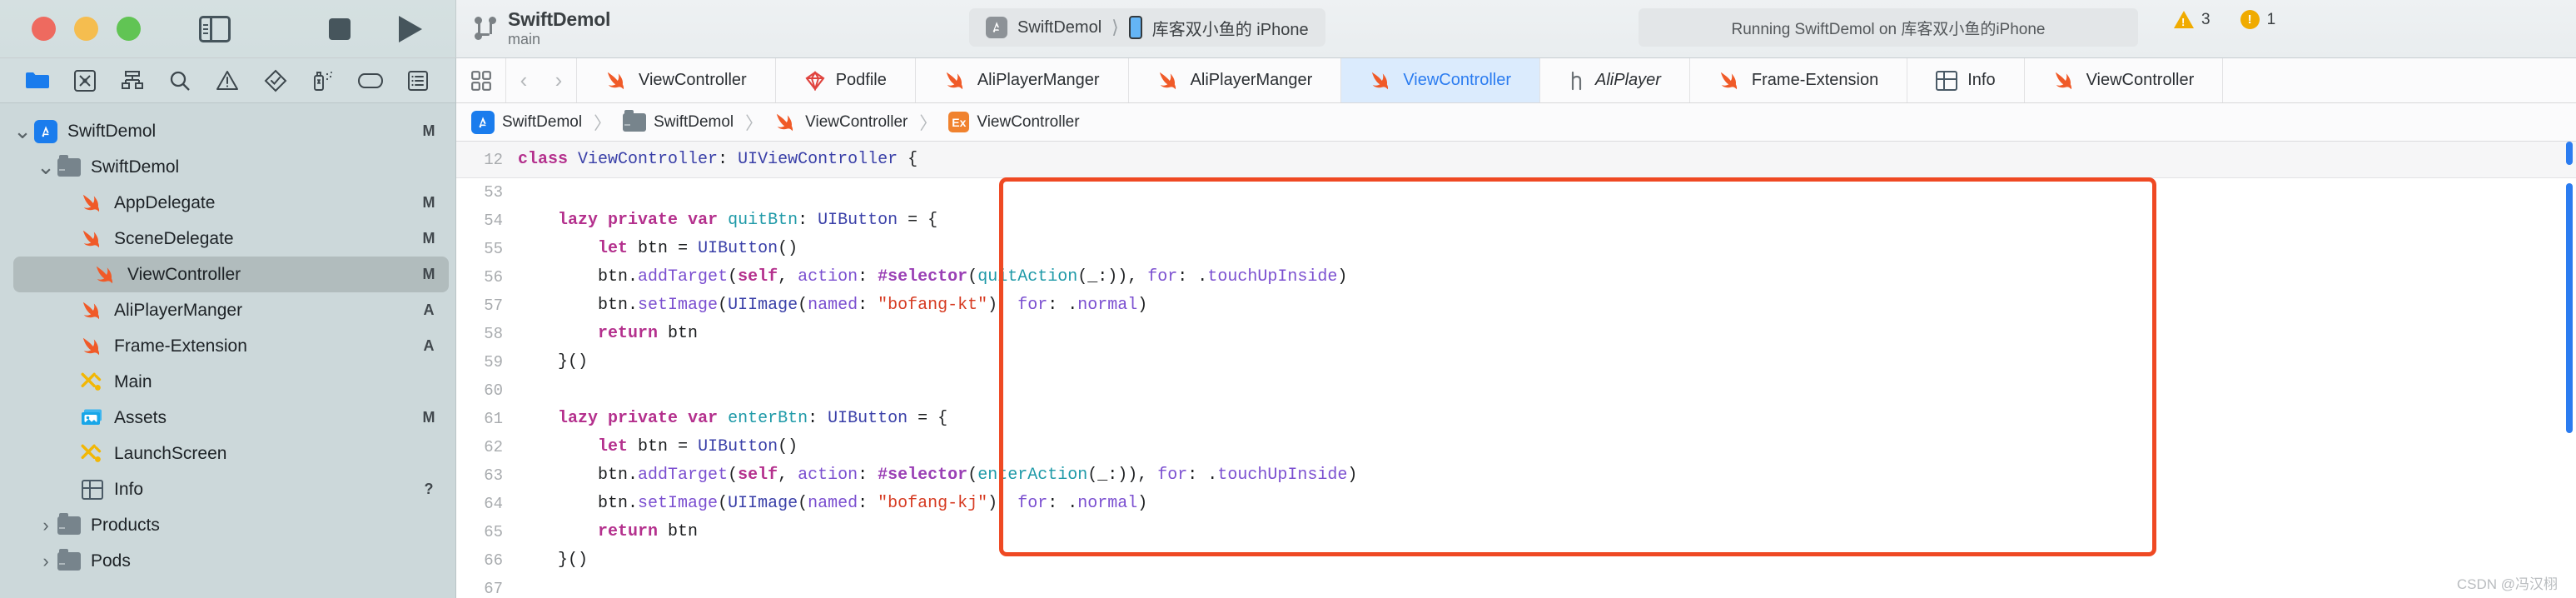  I want to click on tab-label: AliPlayer, so click(1628, 80).